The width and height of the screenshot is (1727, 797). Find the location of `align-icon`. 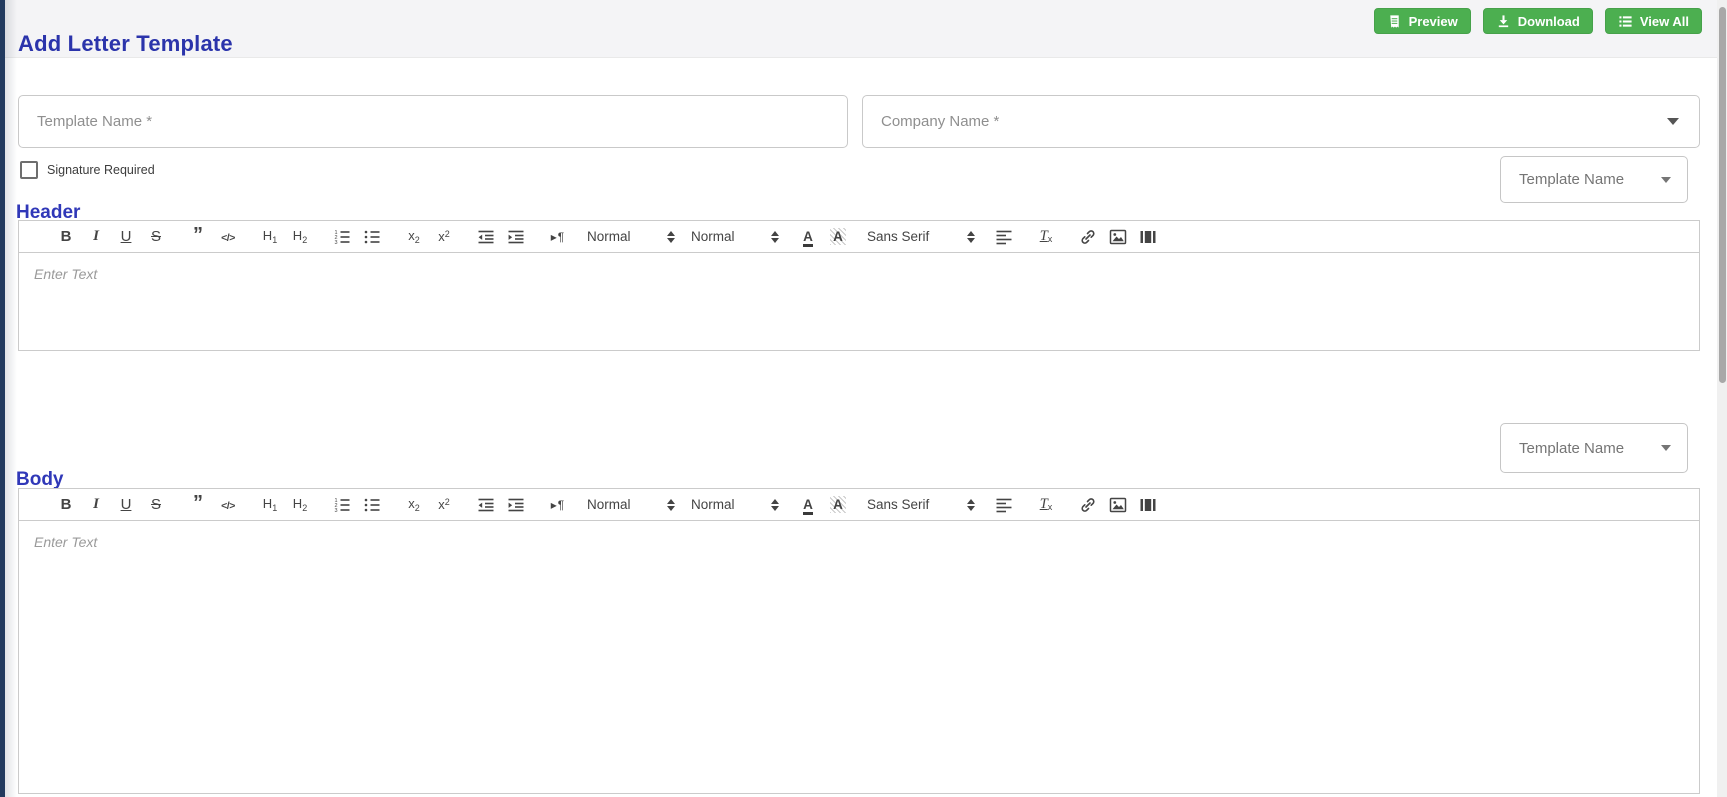

align-icon is located at coordinates (1004, 237).